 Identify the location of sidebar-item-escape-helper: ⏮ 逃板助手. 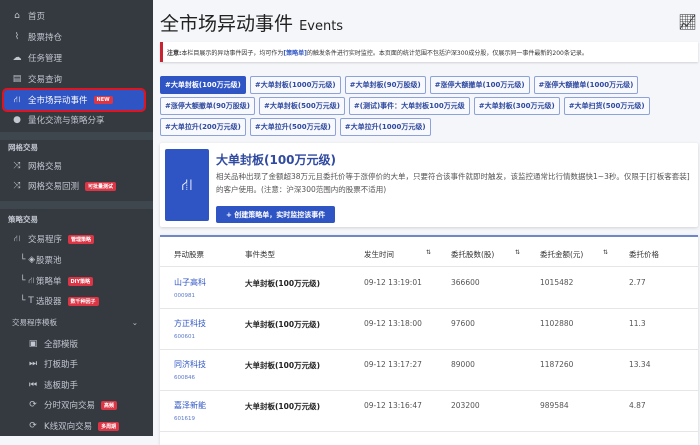
(74, 385).